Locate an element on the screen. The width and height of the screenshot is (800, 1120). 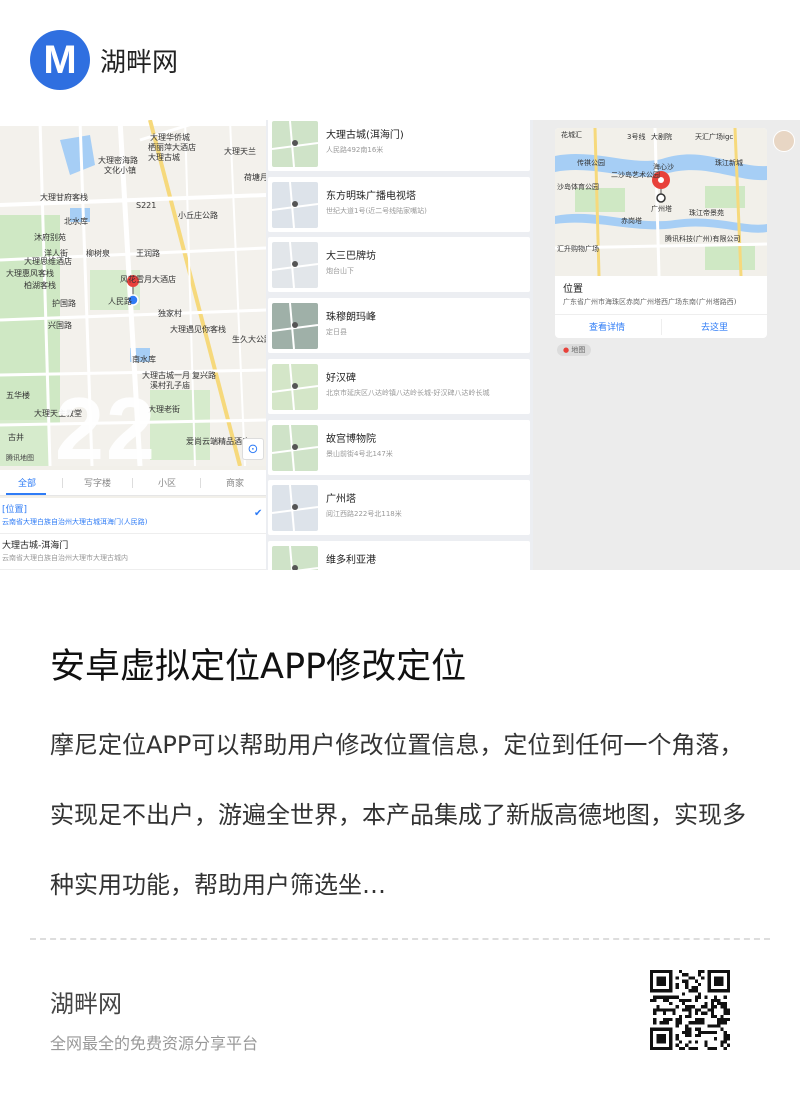
location-address: 人民路492南16米 is located at coordinates (355, 150).